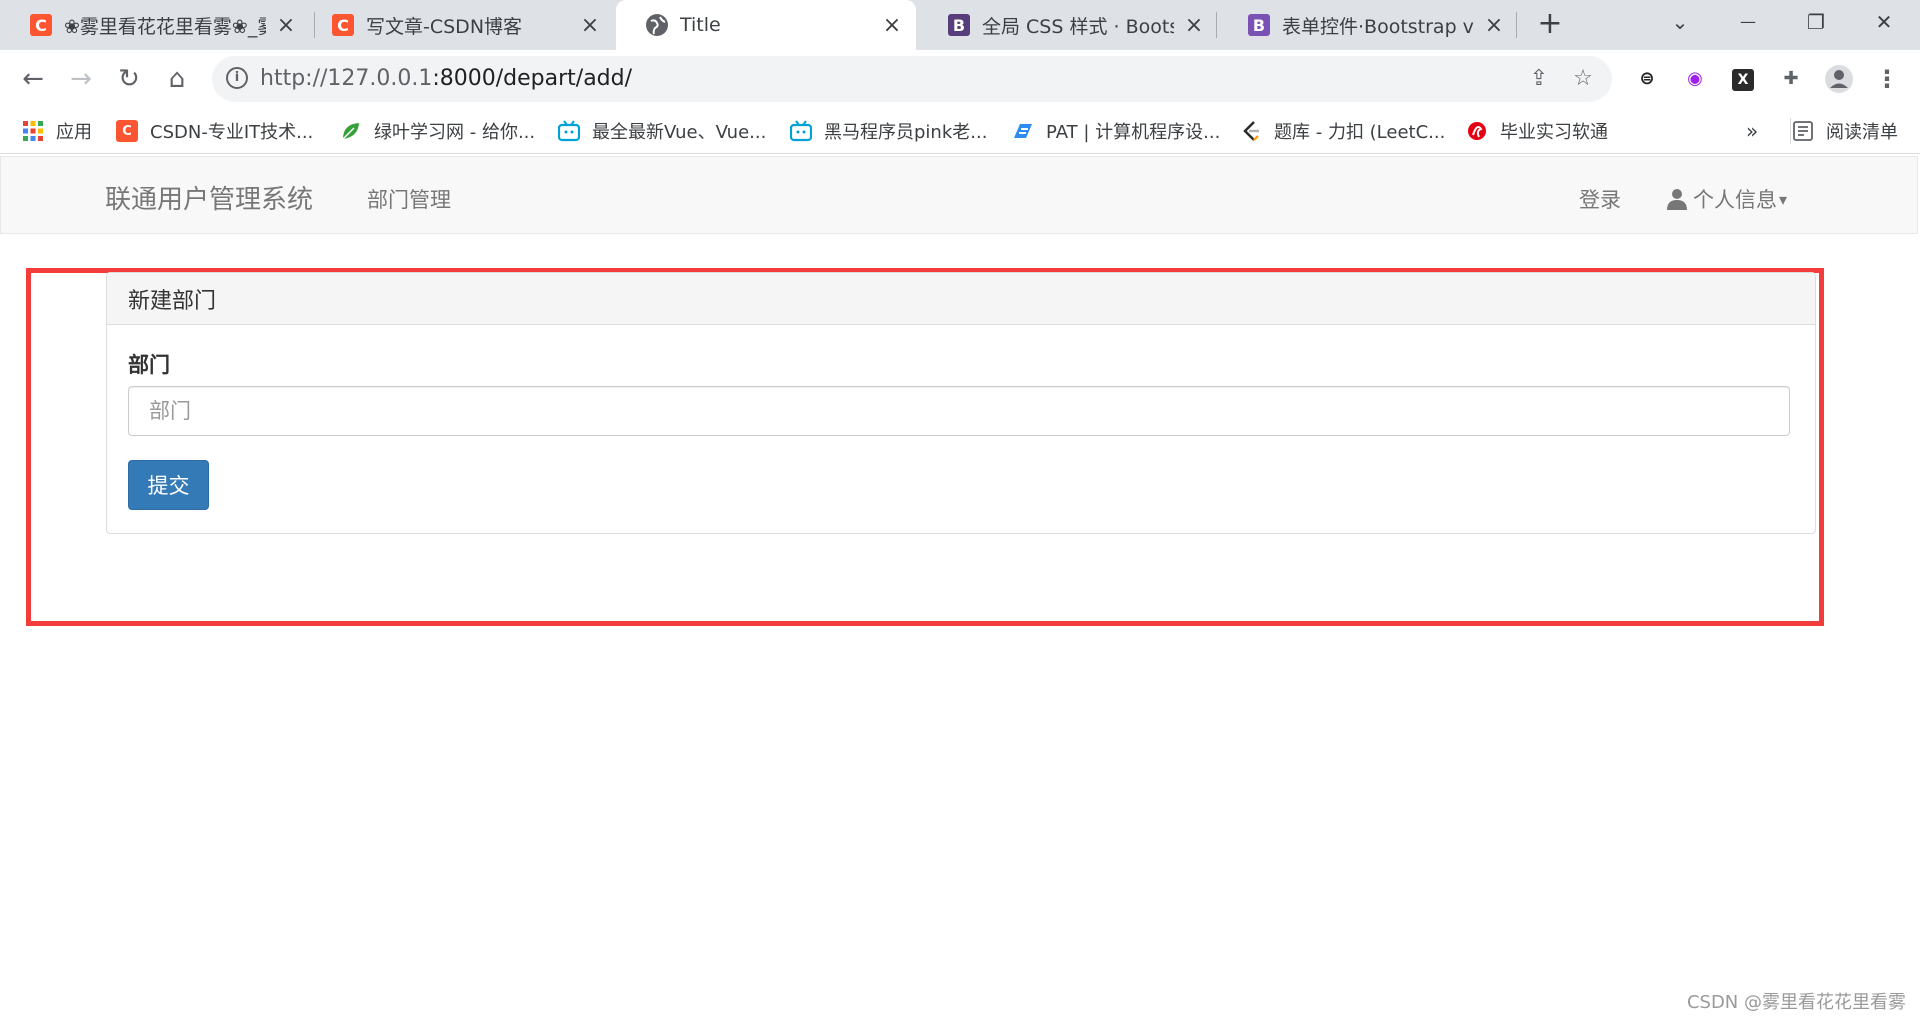 The image size is (1920, 1020). What do you see at coordinates (149, 365) in the screenshot?
I see `department-field-label: 部门` at bounding box center [149, 365].